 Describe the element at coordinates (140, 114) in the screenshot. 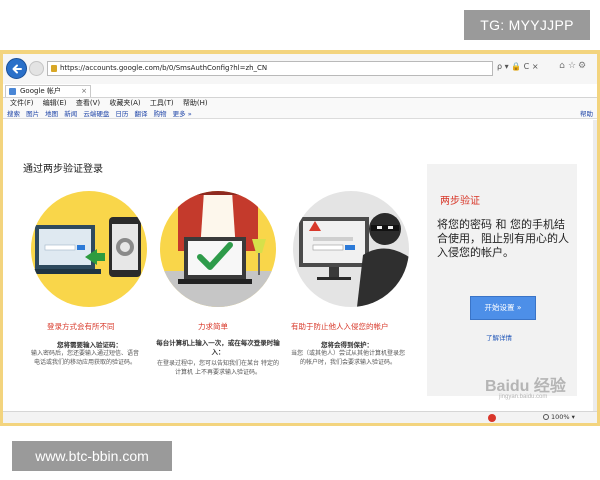

I see `link-translate: 翻译` at that location.